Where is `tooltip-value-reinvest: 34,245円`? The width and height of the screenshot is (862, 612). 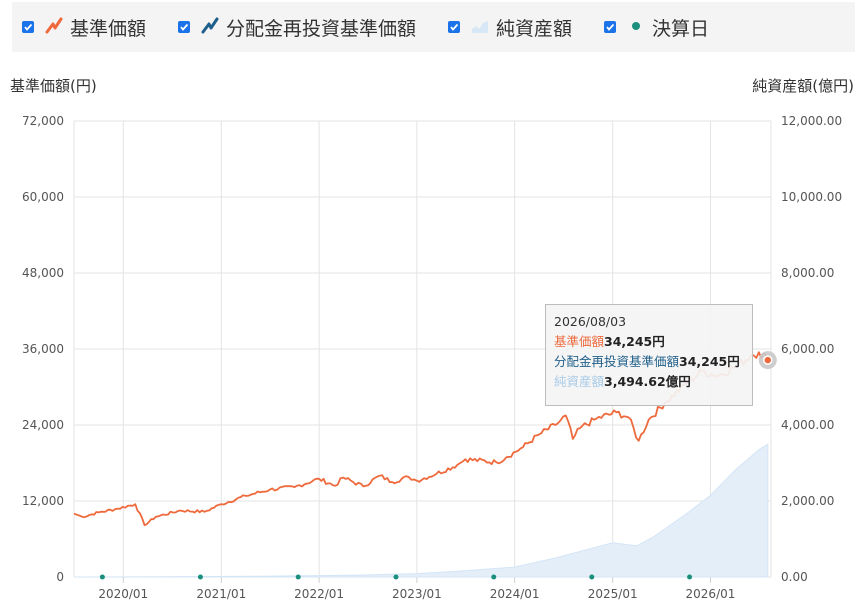
tooltip-value-reinvest: 34,245円 is located at coordinates (709, 361).